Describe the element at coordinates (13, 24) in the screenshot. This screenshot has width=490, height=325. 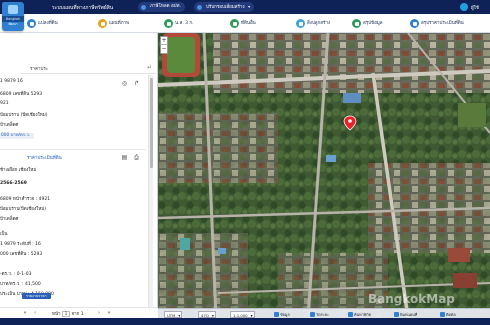
I see `app-badge-line2: พัฒนา` at that location.